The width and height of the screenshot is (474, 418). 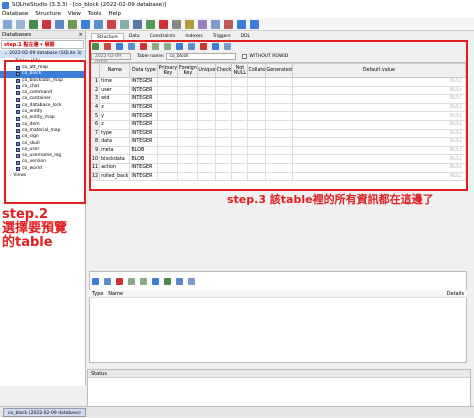 What do you see at coordinates (98, 24) in the screenshot?
I see `edit-table-icon` at bounding box center [98, 24].